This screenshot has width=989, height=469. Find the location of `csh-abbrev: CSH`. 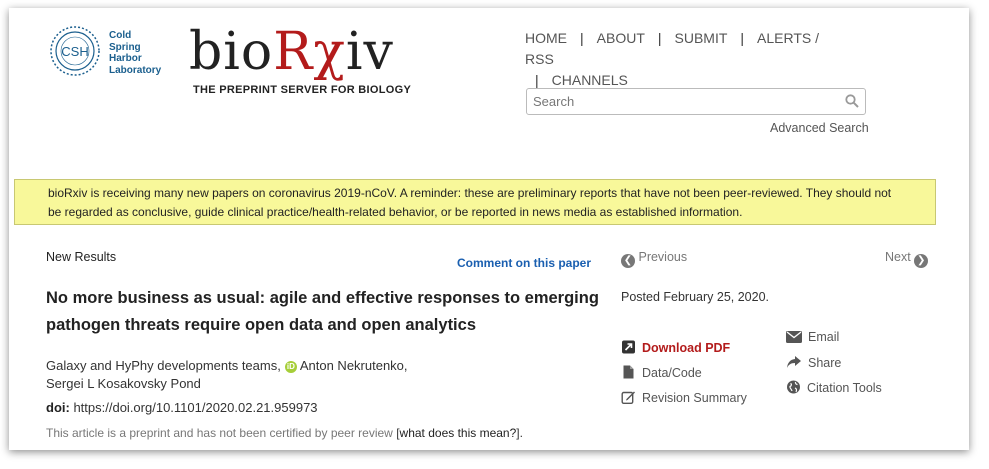

csh-abbrev: CSH is located at coordinates (74, 51).